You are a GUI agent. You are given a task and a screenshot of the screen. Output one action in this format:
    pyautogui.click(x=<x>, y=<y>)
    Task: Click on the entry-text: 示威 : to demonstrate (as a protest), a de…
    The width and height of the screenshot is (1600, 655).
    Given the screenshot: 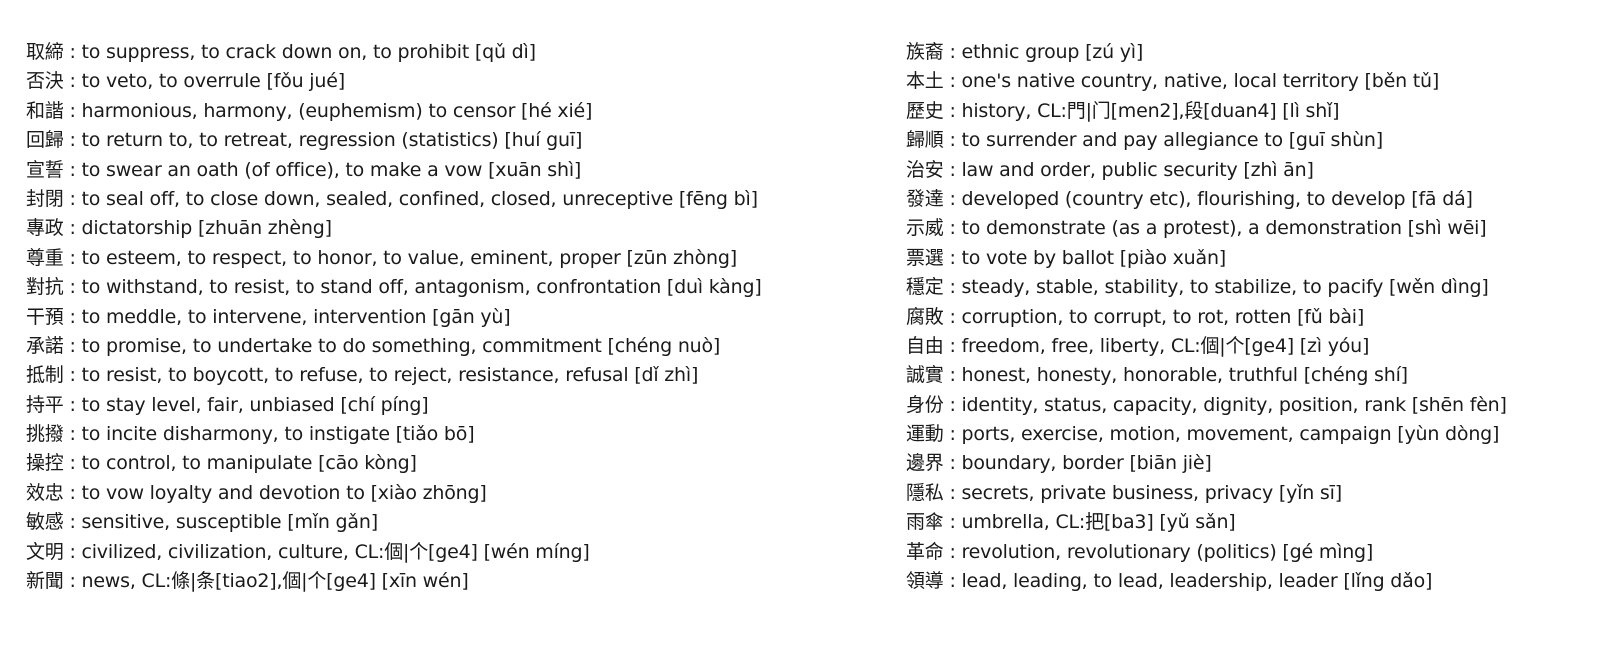 What is the action you would take?
    pyautogui.click(x=1196, y=228)
    